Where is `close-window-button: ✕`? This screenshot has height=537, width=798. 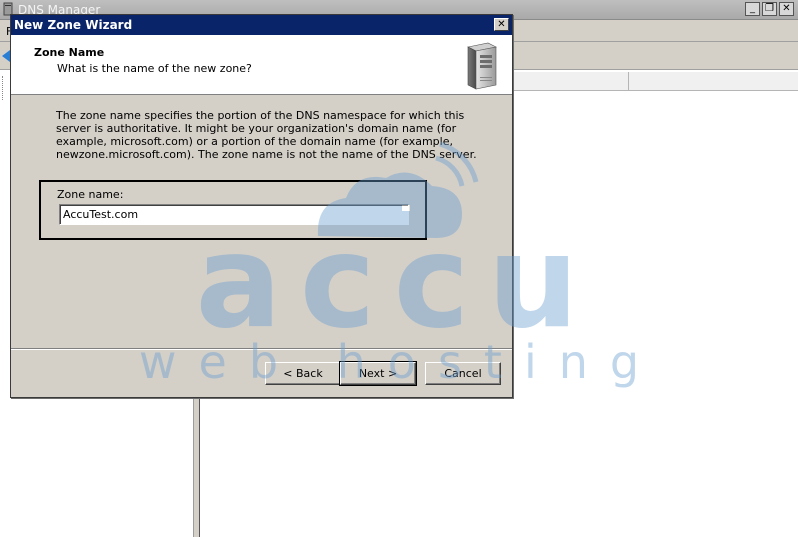
close-window-button: ✕ is located at coordinates (786, 9).